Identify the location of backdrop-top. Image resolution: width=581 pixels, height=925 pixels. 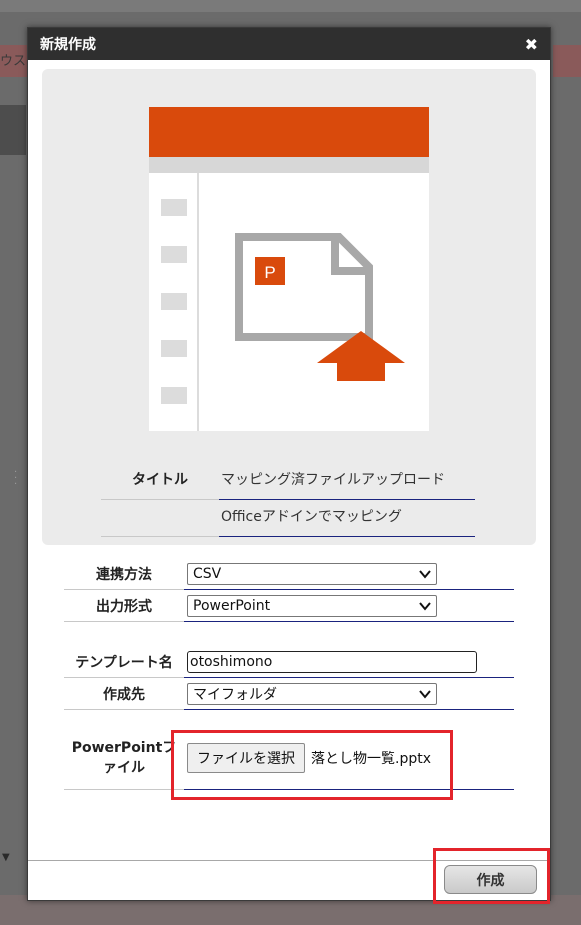
(290, 6).